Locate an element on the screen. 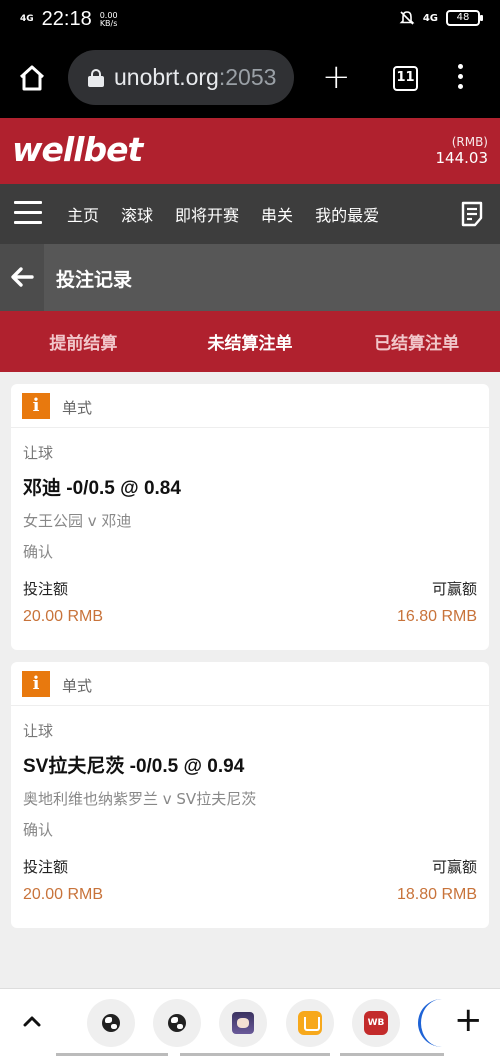 This screenshot has height=1056, width=500. tab-unsettled: 未结算注单 is located at coordinates (250, 341).